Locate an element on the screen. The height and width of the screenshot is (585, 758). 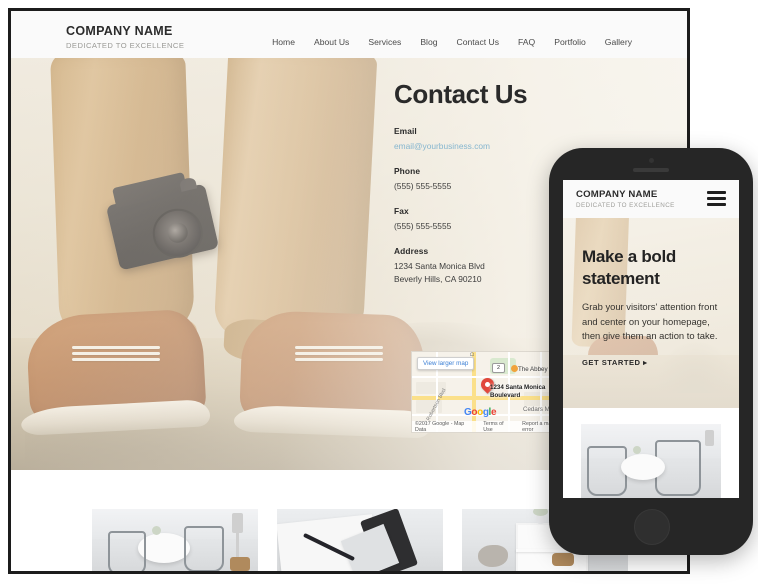
page-title: Contact Us is located at coordinates (461, 94).